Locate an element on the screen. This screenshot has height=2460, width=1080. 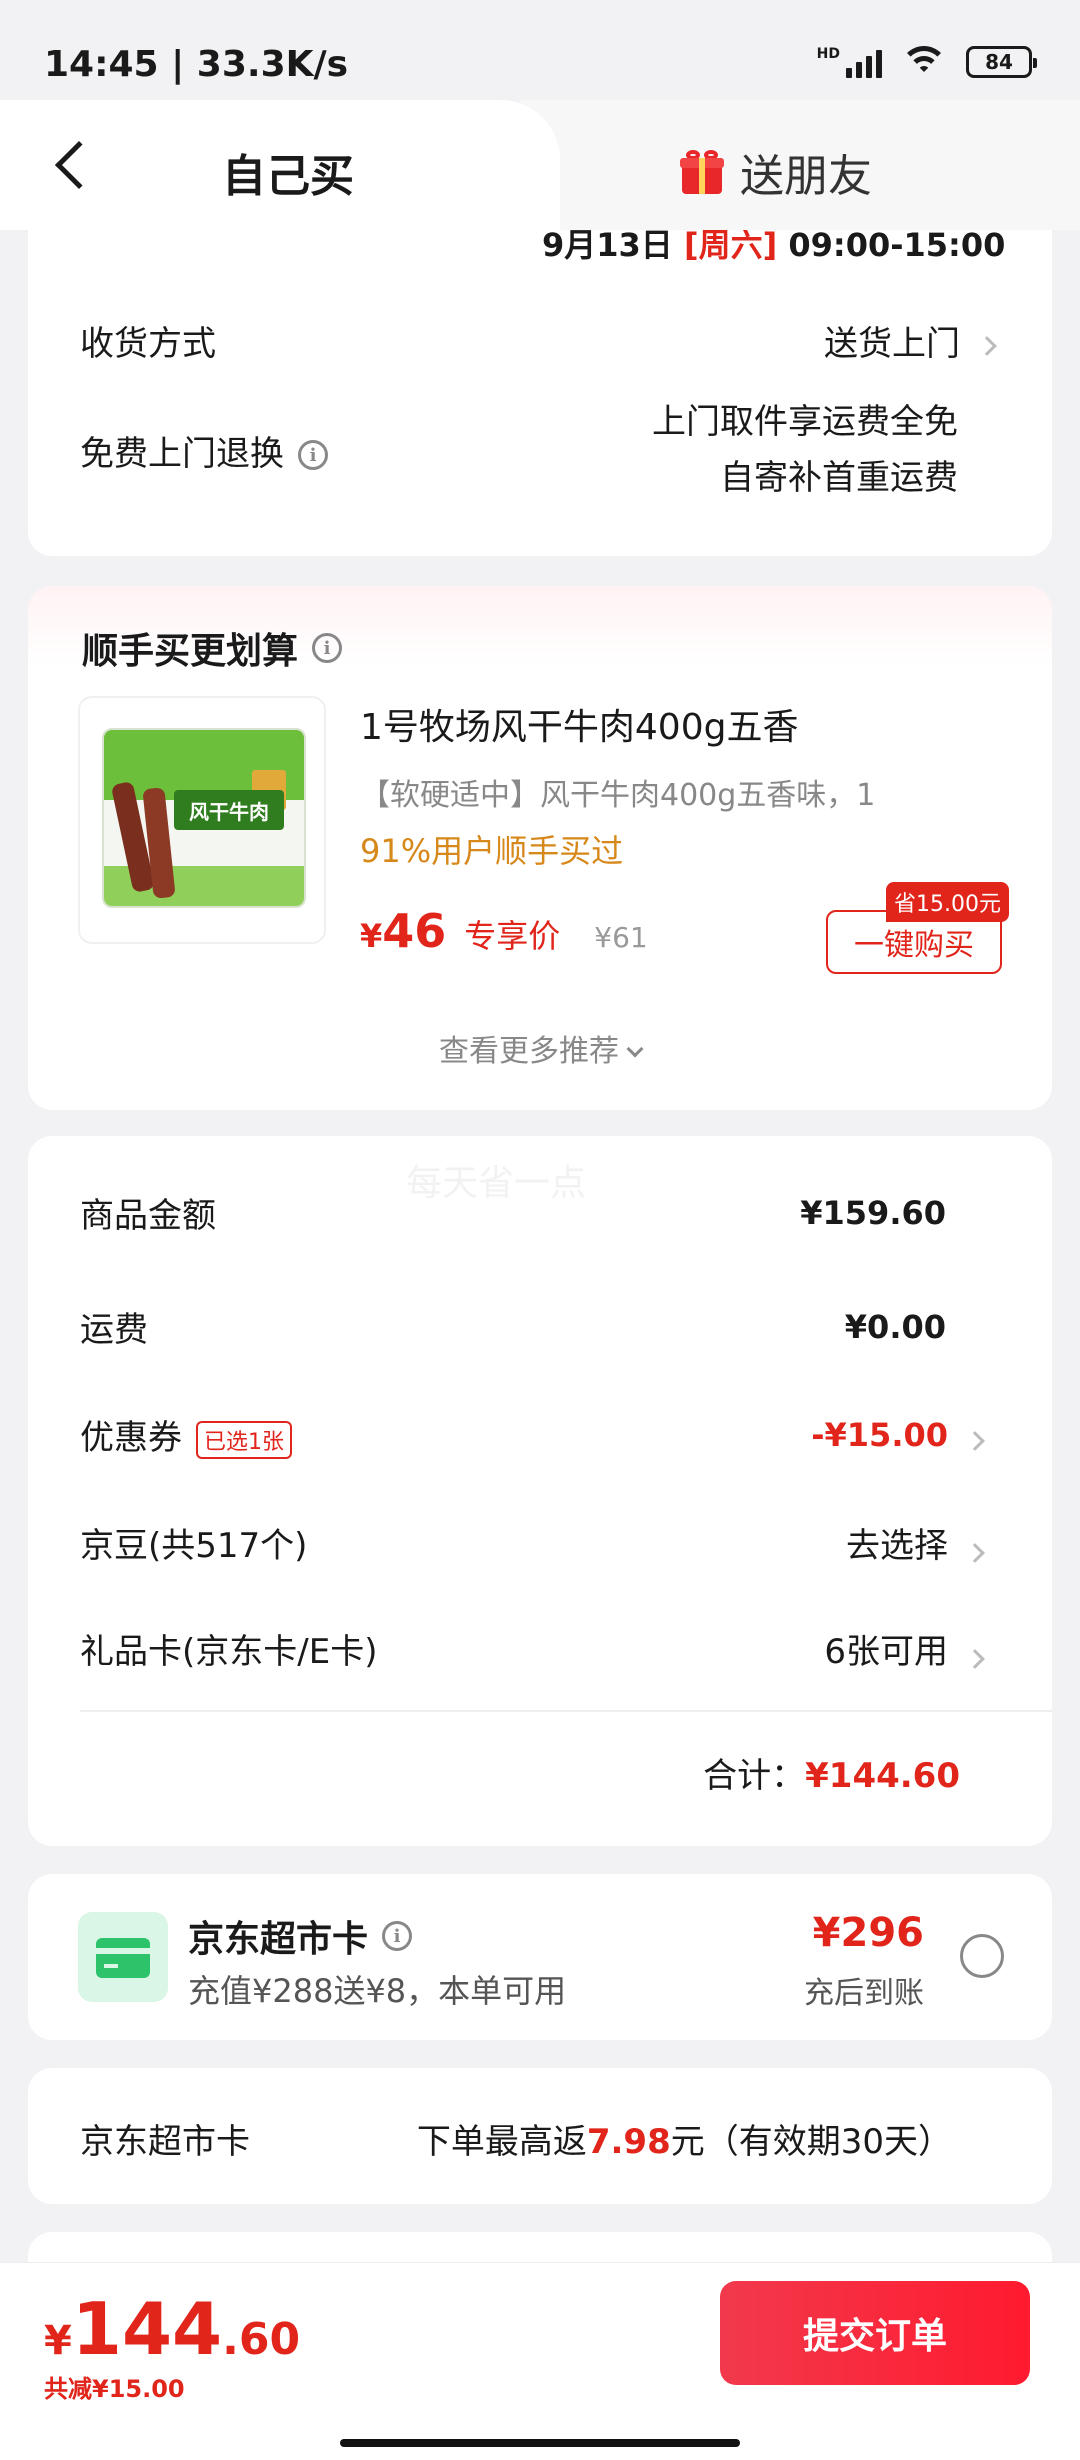
save-badge: 省15.00元 is located at coordinates (947, 902).